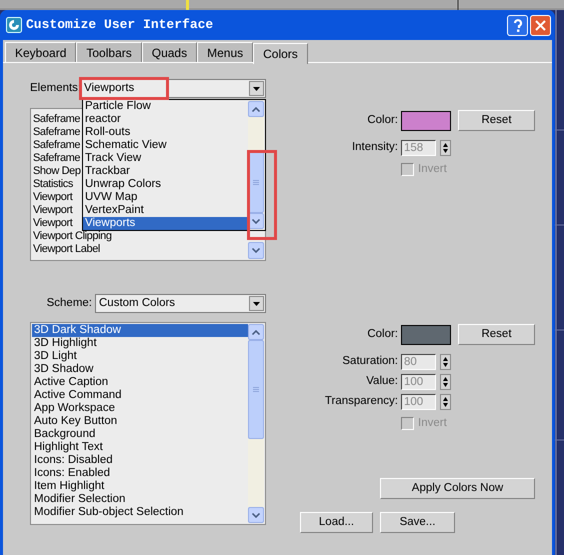  What do you see at coordinates (149, 236) in the screenshot?
I see `list-item: Viewport Clipping` at bounding box center [149, 236].